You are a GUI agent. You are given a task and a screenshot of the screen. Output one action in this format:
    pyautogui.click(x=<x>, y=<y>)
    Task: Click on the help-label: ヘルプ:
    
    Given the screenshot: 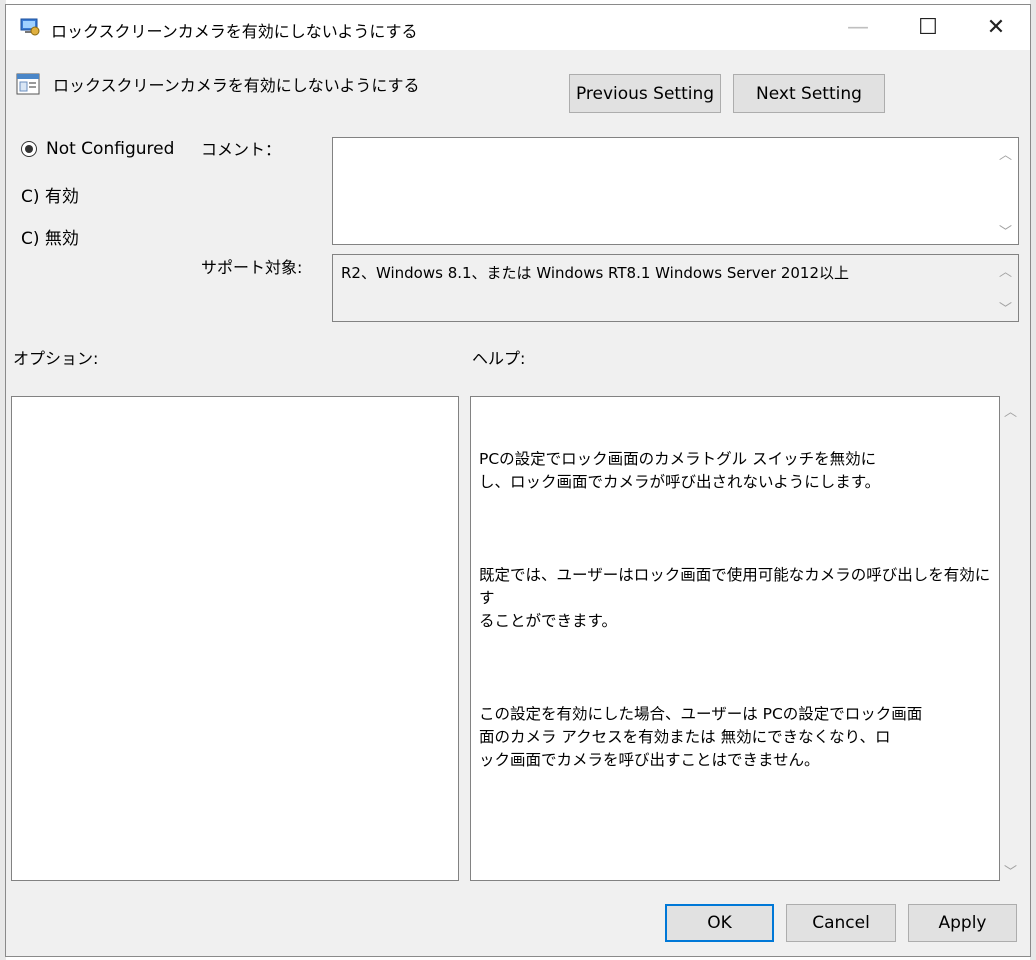 What is the action you would take?
    pyautogui.click(x=499, y=358)
    